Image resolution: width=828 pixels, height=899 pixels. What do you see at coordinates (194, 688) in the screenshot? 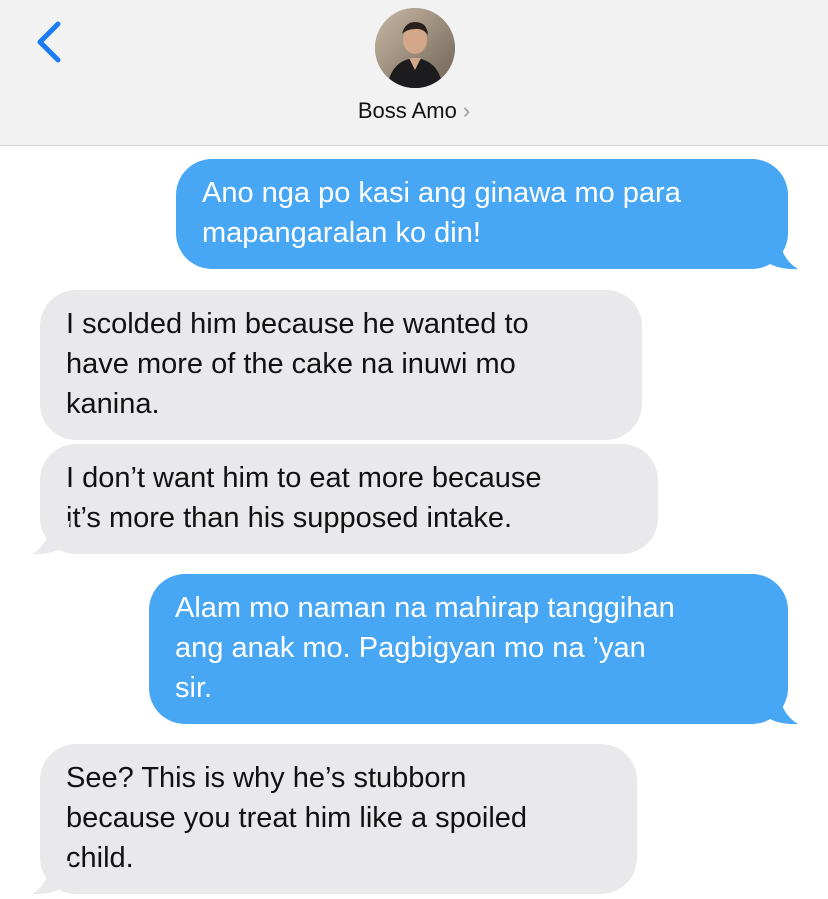
I see `message-line: sir.` at bounding box center [194, 688].